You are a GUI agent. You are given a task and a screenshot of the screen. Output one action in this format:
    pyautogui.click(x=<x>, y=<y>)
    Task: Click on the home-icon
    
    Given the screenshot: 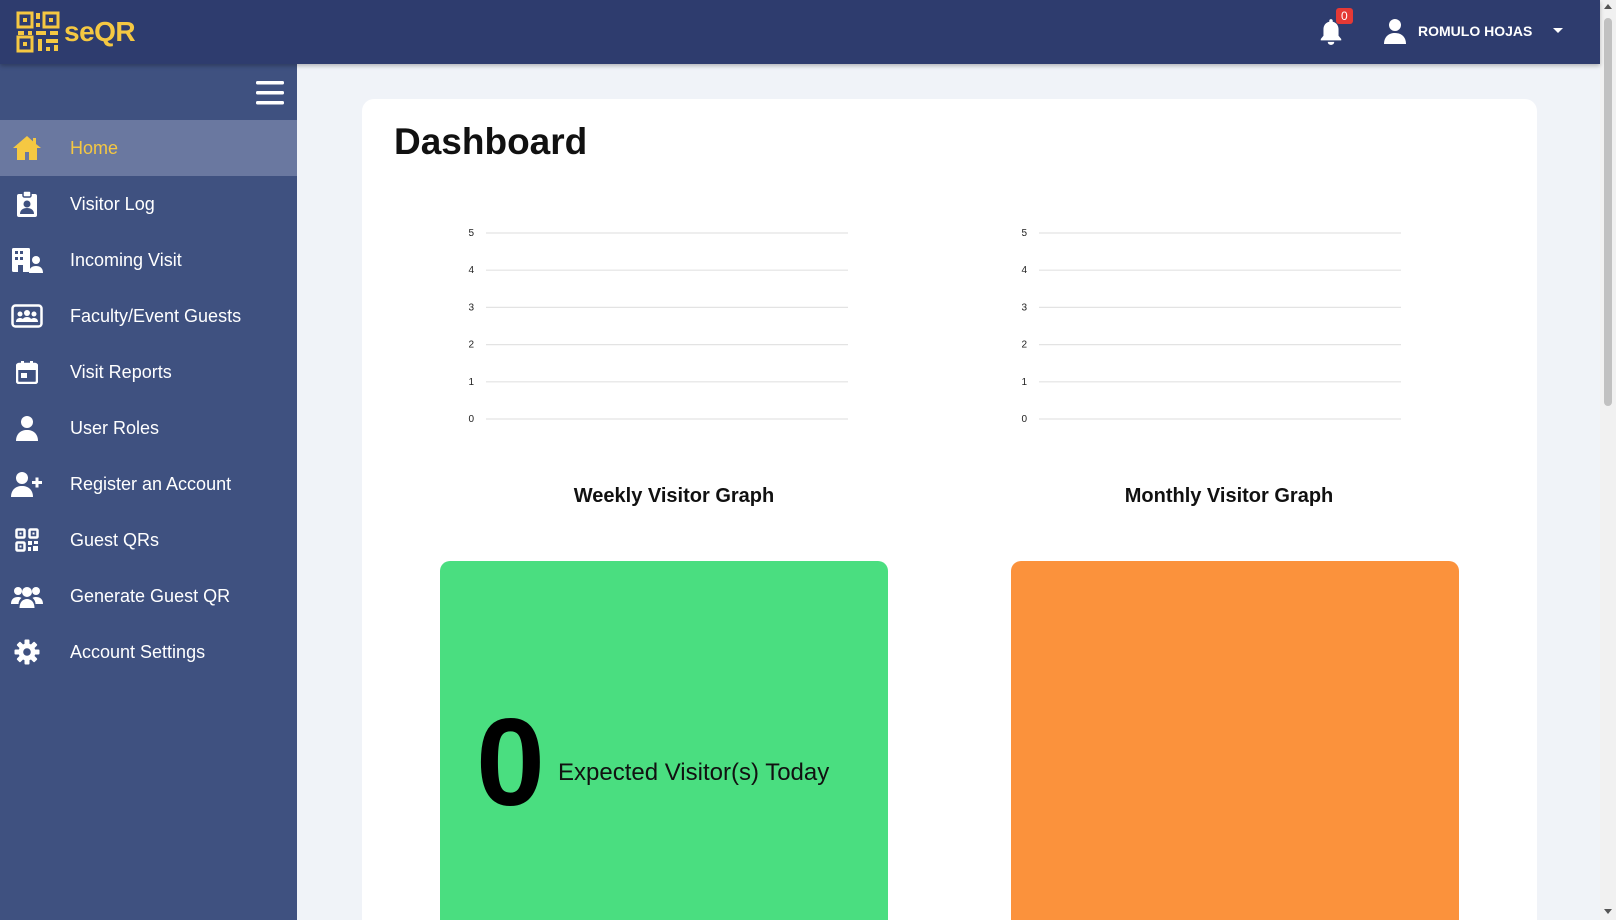 What is the action you would take?
    pyautogui.click(x=35, y=148)
    